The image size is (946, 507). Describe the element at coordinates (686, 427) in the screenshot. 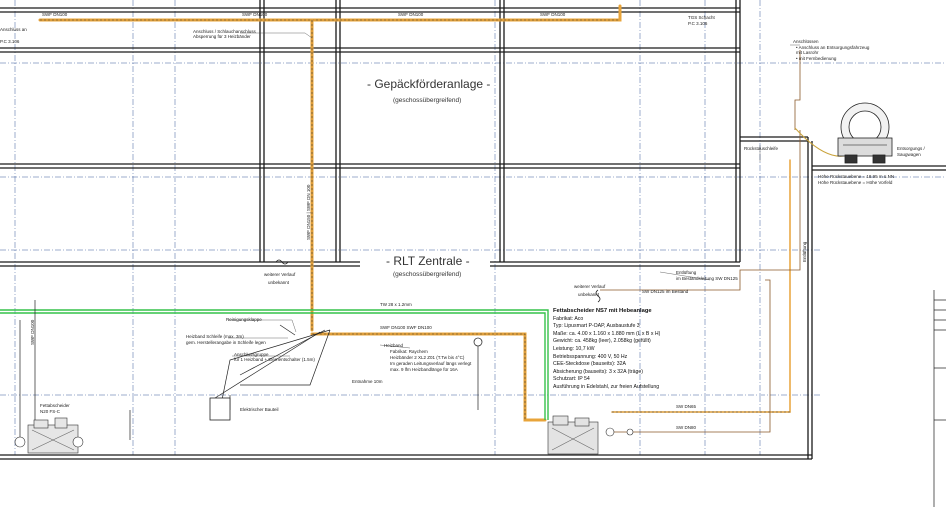

I see `label-sw-dn80: SW DN80` at that location.